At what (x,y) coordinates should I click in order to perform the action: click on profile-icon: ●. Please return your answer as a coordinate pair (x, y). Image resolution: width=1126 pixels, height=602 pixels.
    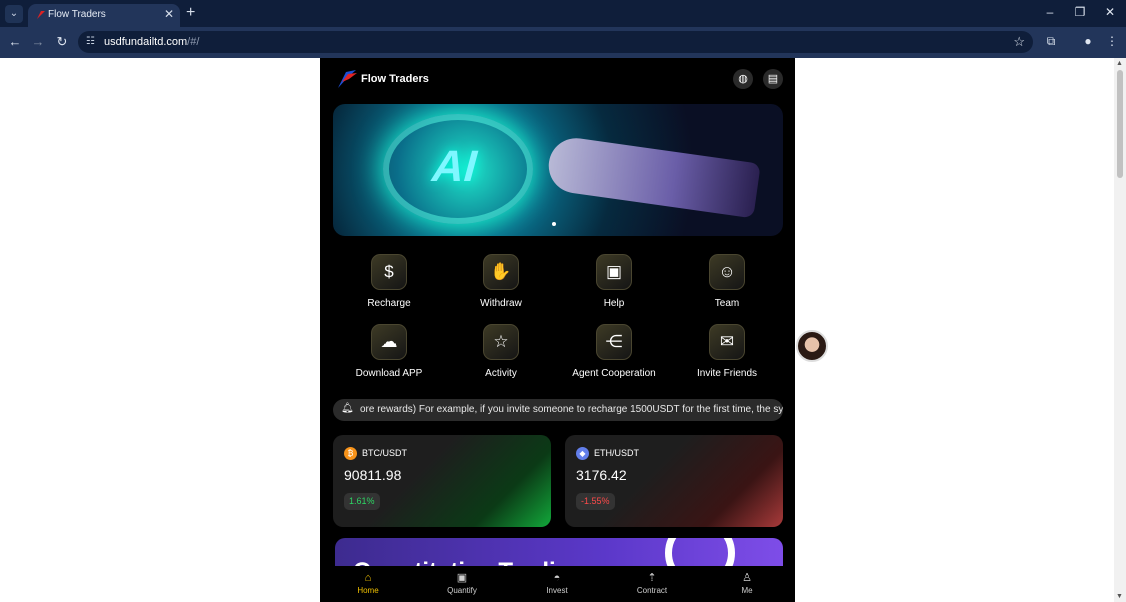
    Looking at the image, I should click on (1088, 41).